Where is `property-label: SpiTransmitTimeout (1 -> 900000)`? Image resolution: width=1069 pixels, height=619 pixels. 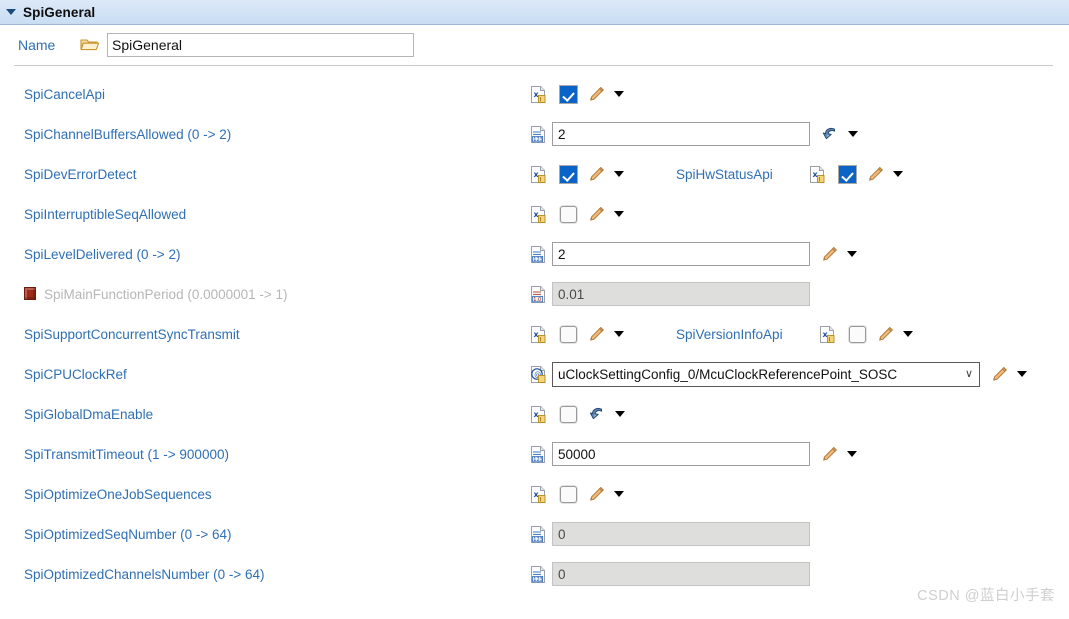 property-label: SpiTransmitTimeout (1 -> 900000) is located at coordinates (265, 454).